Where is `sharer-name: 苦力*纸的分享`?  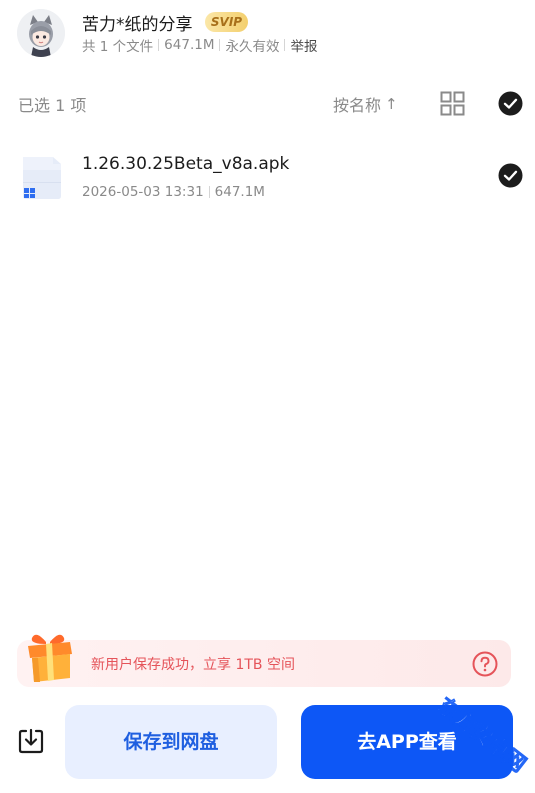
sharer-name: 苦力*纸的分享 is located at coordinates (137, 25).